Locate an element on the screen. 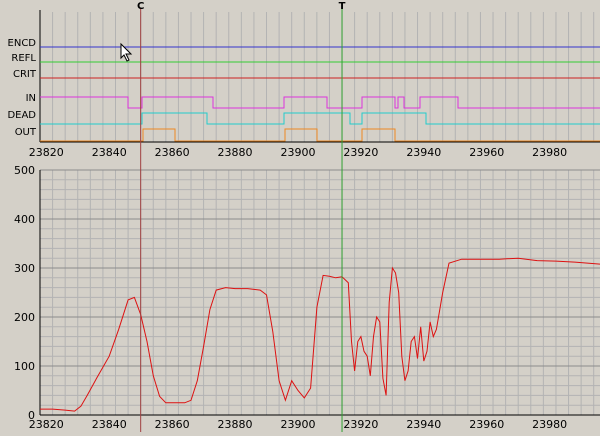  analog-x-tick-label: 23880 is located at coordinates (235, 424).